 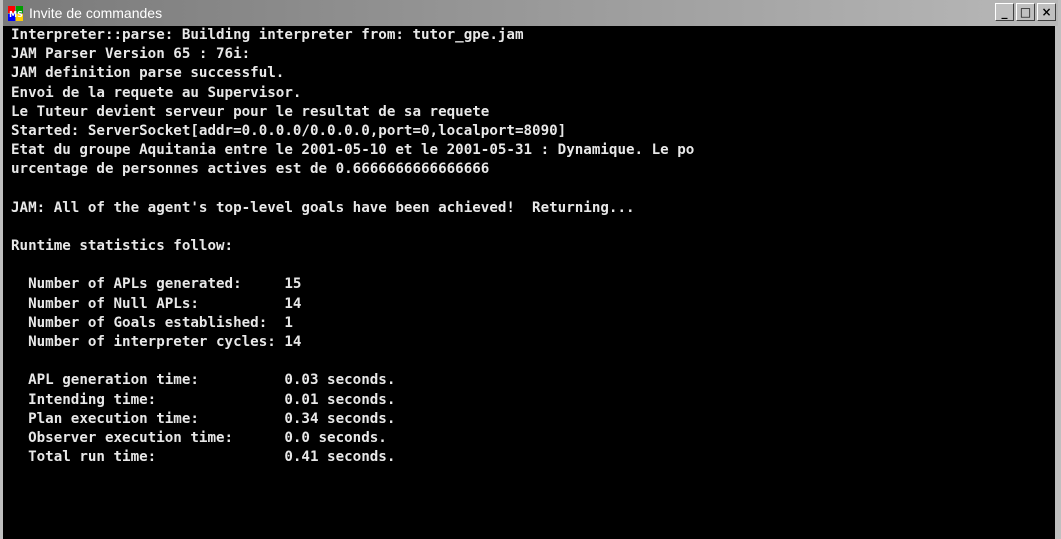 What do you see at coordinates (148, 73) in the screenshot?
I see `console-line: JAM definition parse successful.` at bounding box center [148, 73].